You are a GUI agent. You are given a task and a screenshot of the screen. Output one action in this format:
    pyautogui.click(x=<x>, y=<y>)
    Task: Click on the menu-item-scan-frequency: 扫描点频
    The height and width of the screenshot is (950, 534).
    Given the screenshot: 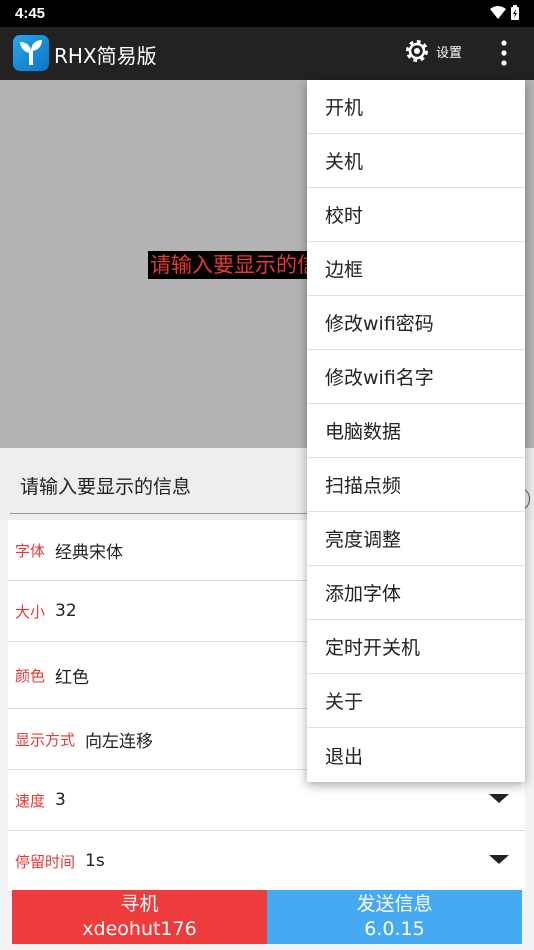 What is the action you would take?
    pyautogui.click(x=416, y=485)
    